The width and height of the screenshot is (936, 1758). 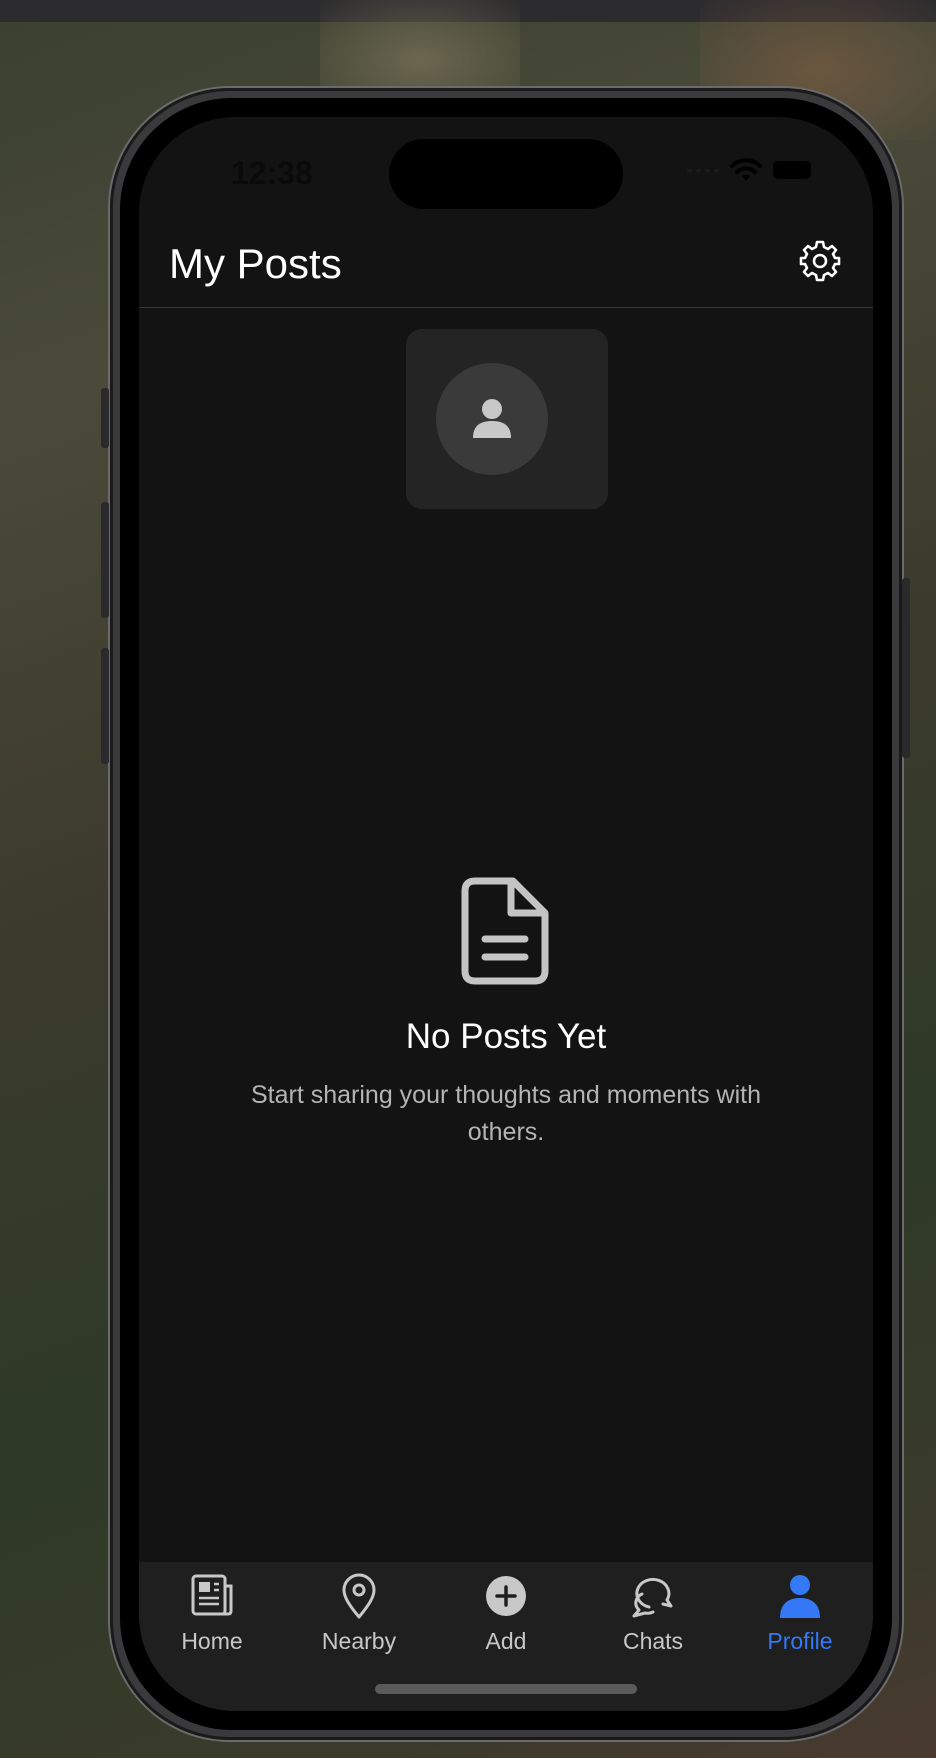 What do you see at coordinates (272, 173) in the screenshot?
I see `status-time: 12:38` at bounding box center [272, 173].